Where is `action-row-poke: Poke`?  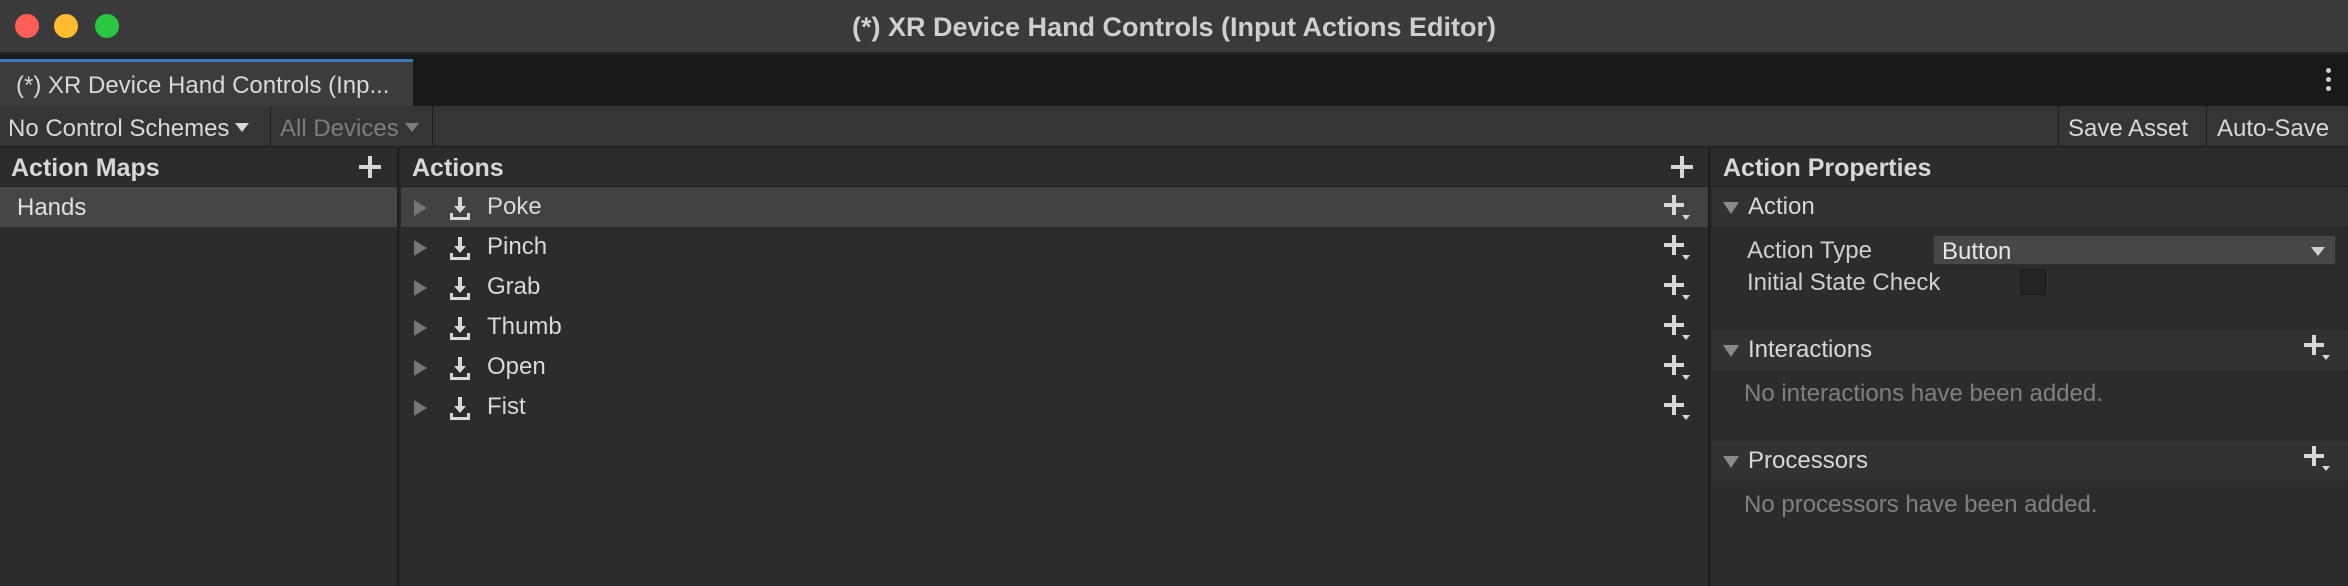
action-row-poke: Poke is located at coordinates (1054, 207).